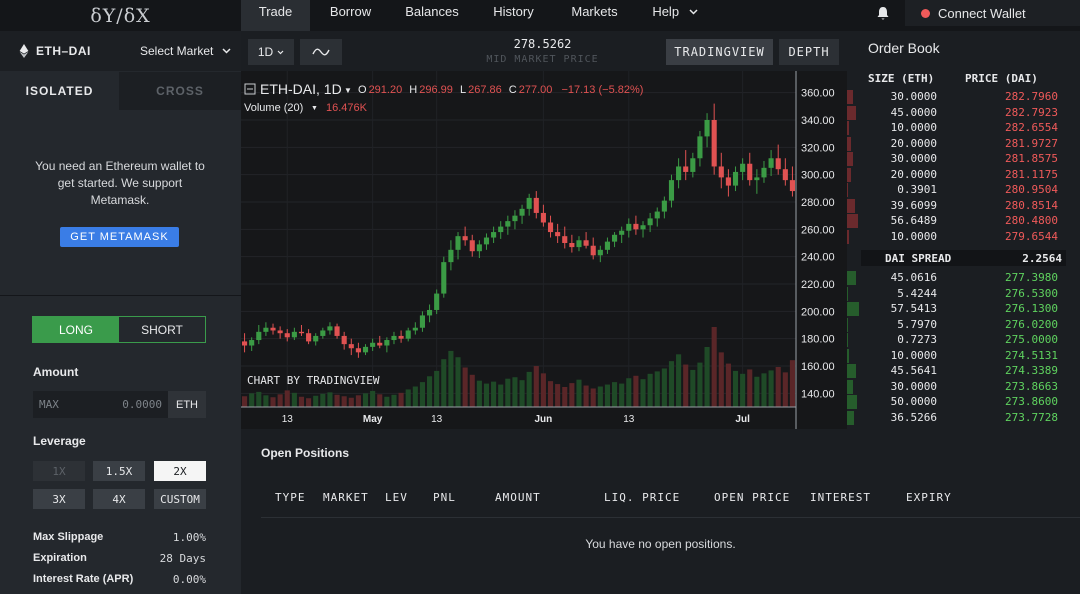 The height and width of the screenshot is (594, 1080). I want to click on chart-style-button, so click(321, 52).